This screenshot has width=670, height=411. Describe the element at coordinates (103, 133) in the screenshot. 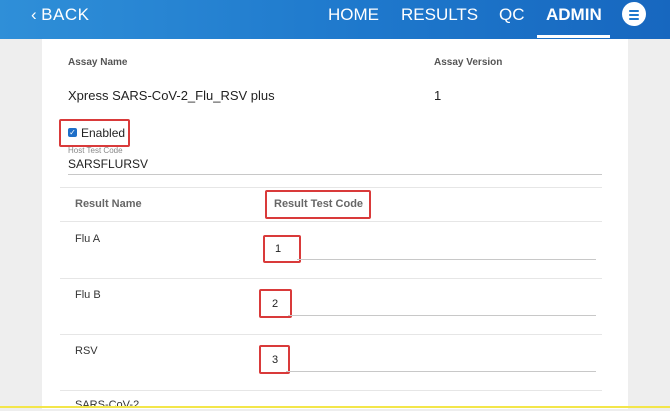

I see `enabled-label: Enabled` at that location.